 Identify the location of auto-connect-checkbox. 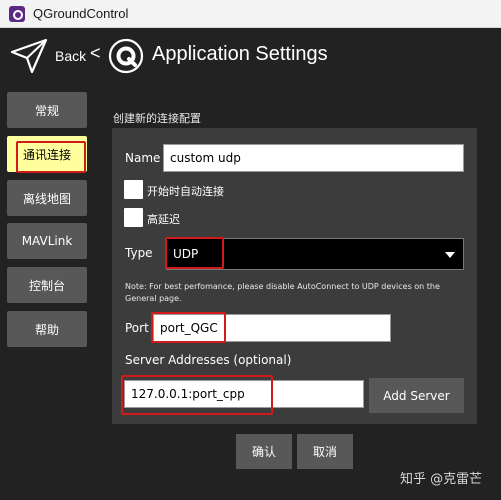
(133, 189).